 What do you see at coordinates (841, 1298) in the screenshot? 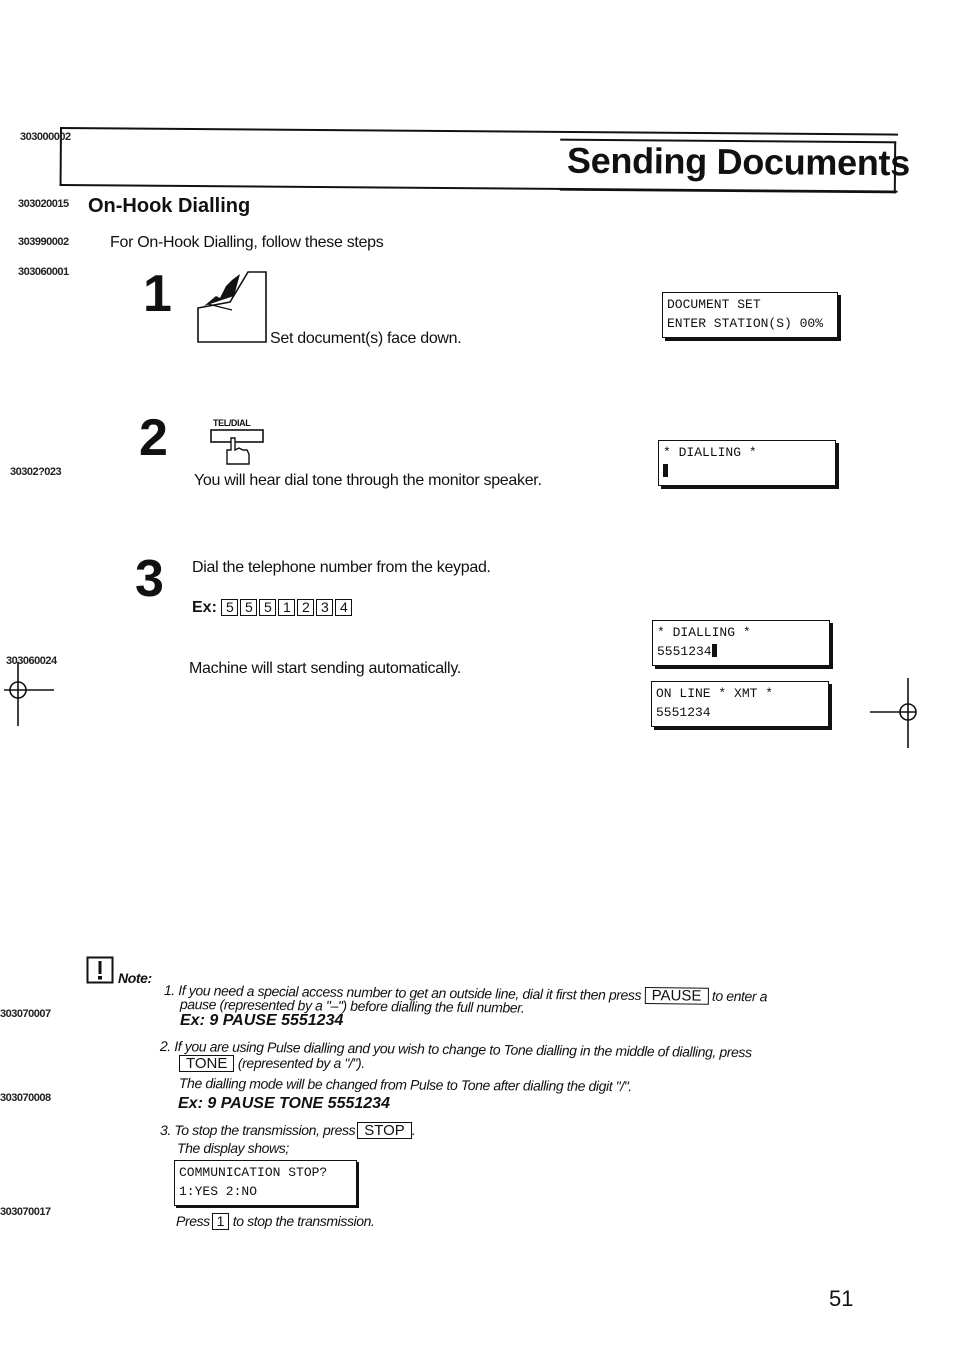
I see `page-number: 51` at bounding box center [841, 1298].